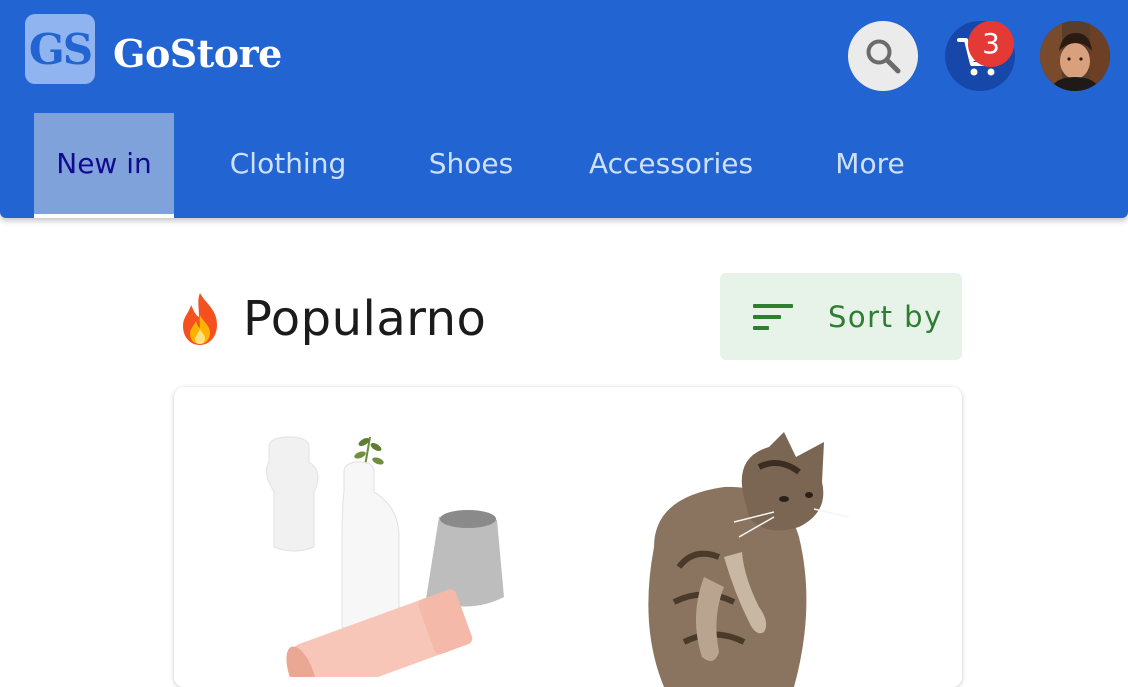  I want to click on sort-button: Sort by, so click(841, 316).